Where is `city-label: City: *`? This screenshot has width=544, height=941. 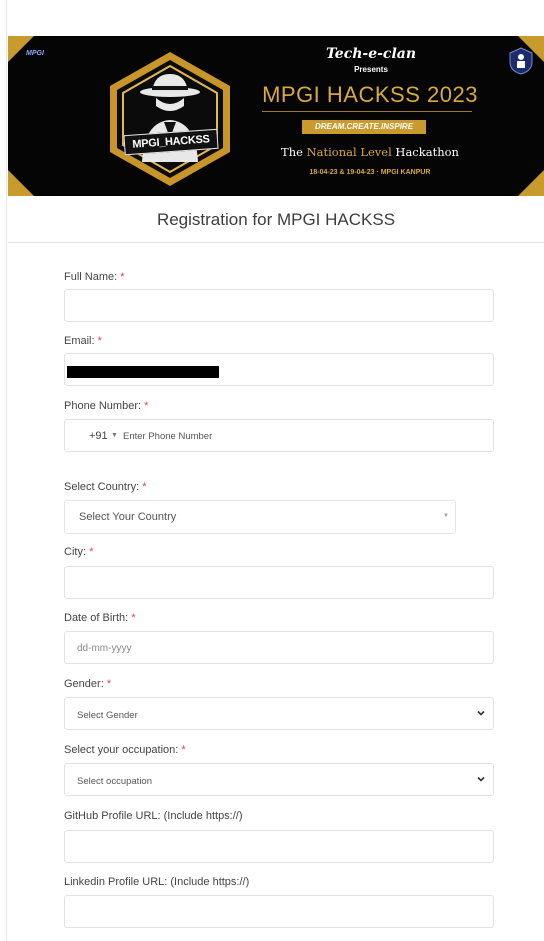
city-label: City: * is located at coordinates (78, 552).